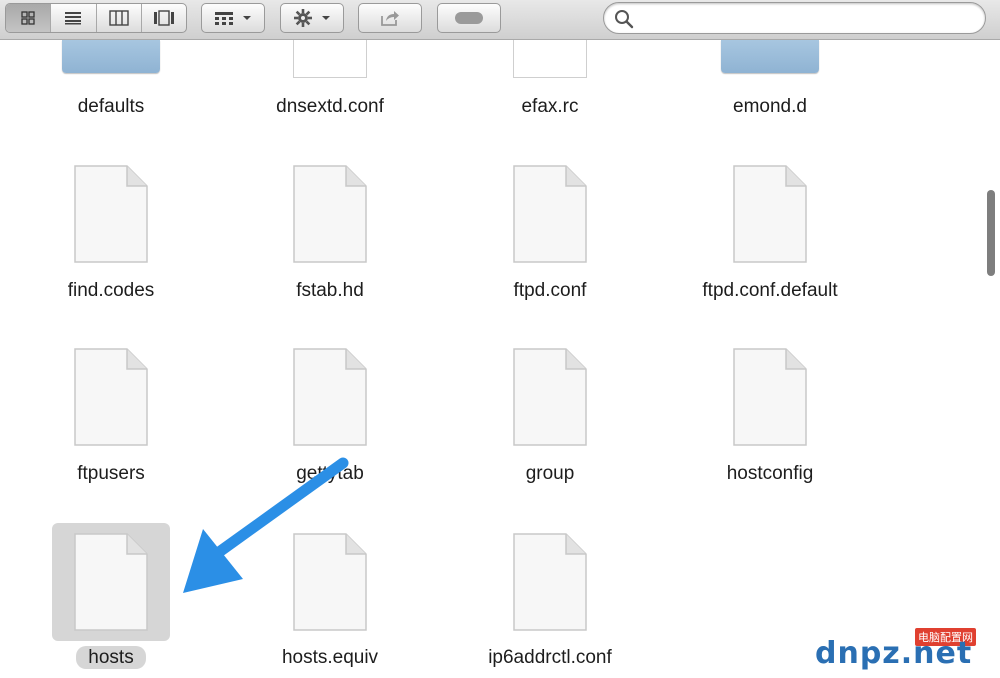  What do you see at coordinates (550, 473) in the screenshot?
I see `file-name: group` at bounding box center [550, 473].